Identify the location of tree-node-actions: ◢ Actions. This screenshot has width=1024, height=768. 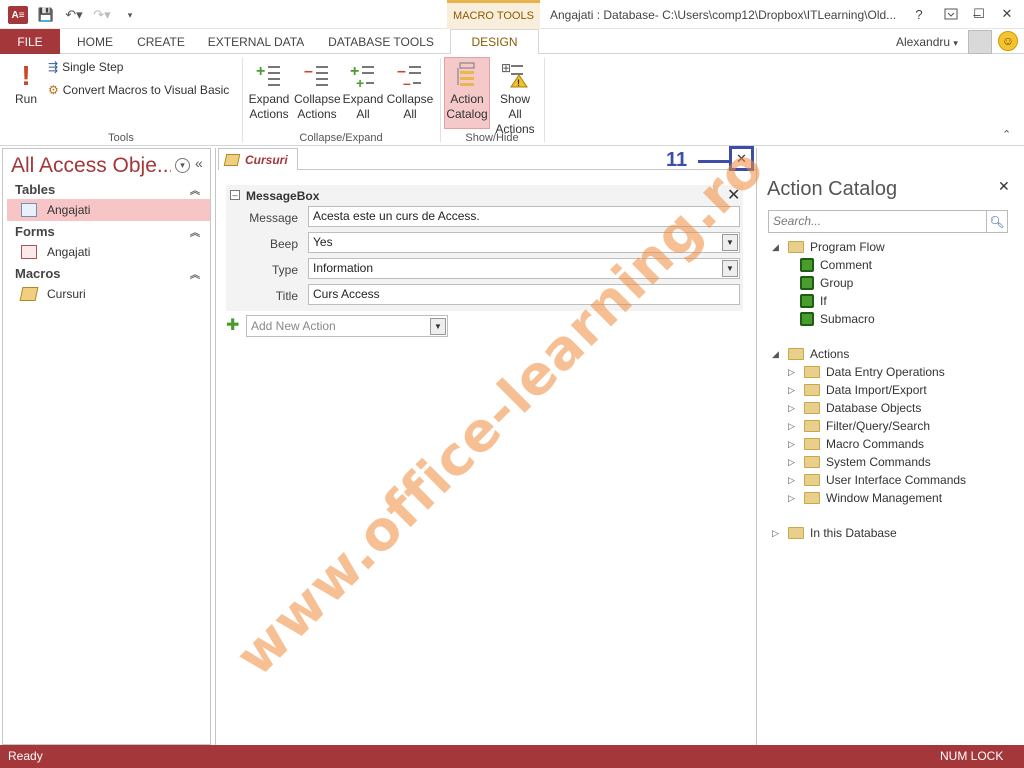
(810, 354).